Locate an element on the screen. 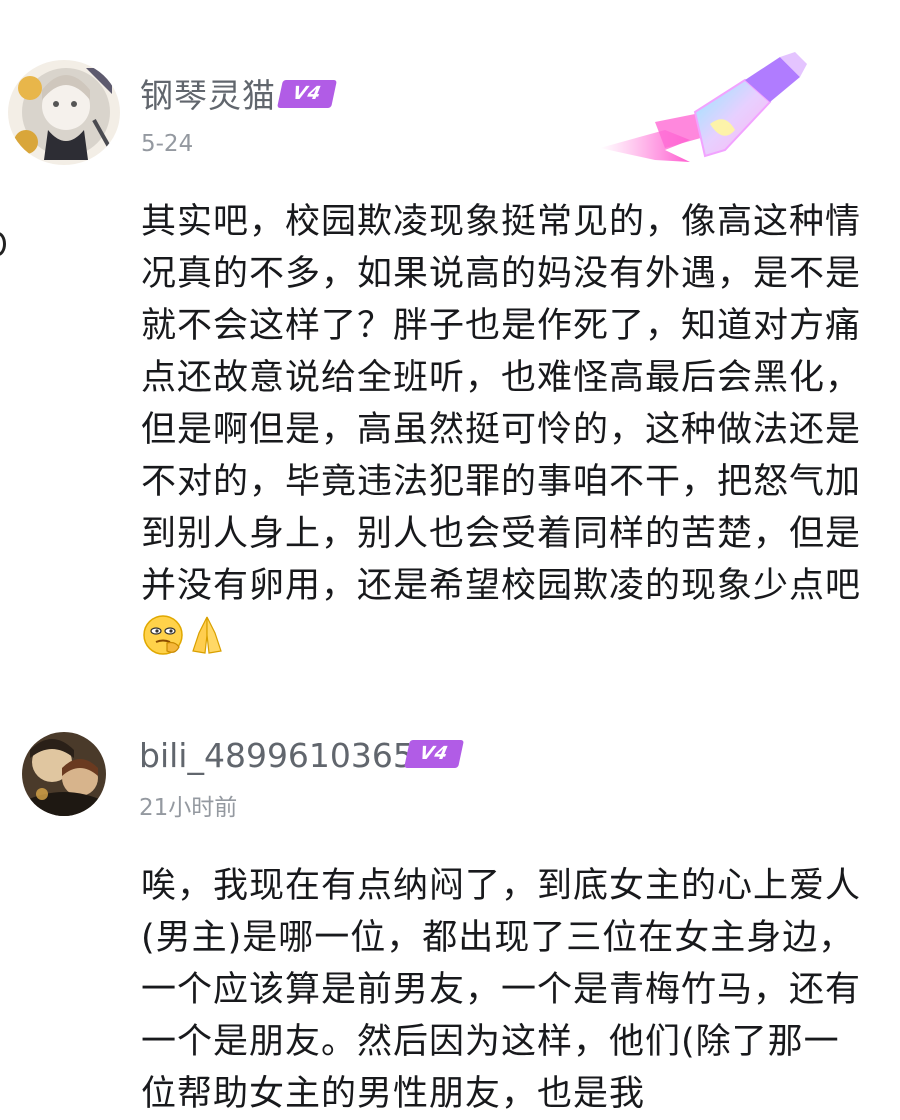  username: bili_48996103650 is located at coordinates (287, 756).